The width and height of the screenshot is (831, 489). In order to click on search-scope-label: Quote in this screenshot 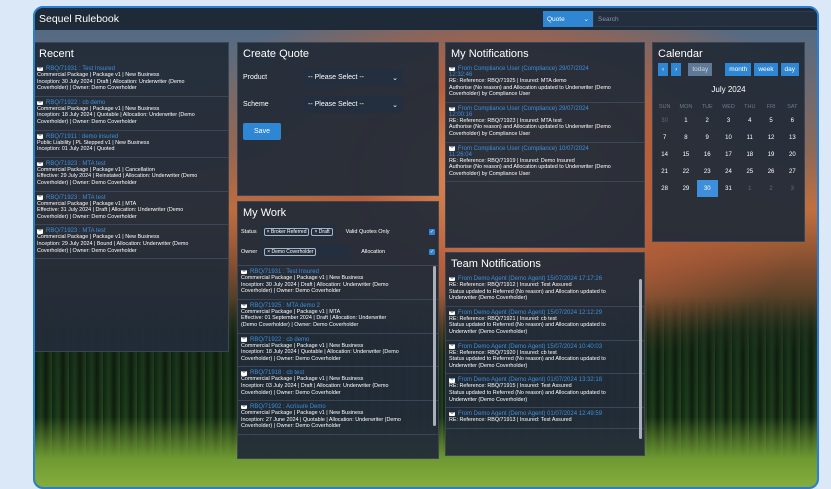, I will do `click(556, 19)`.